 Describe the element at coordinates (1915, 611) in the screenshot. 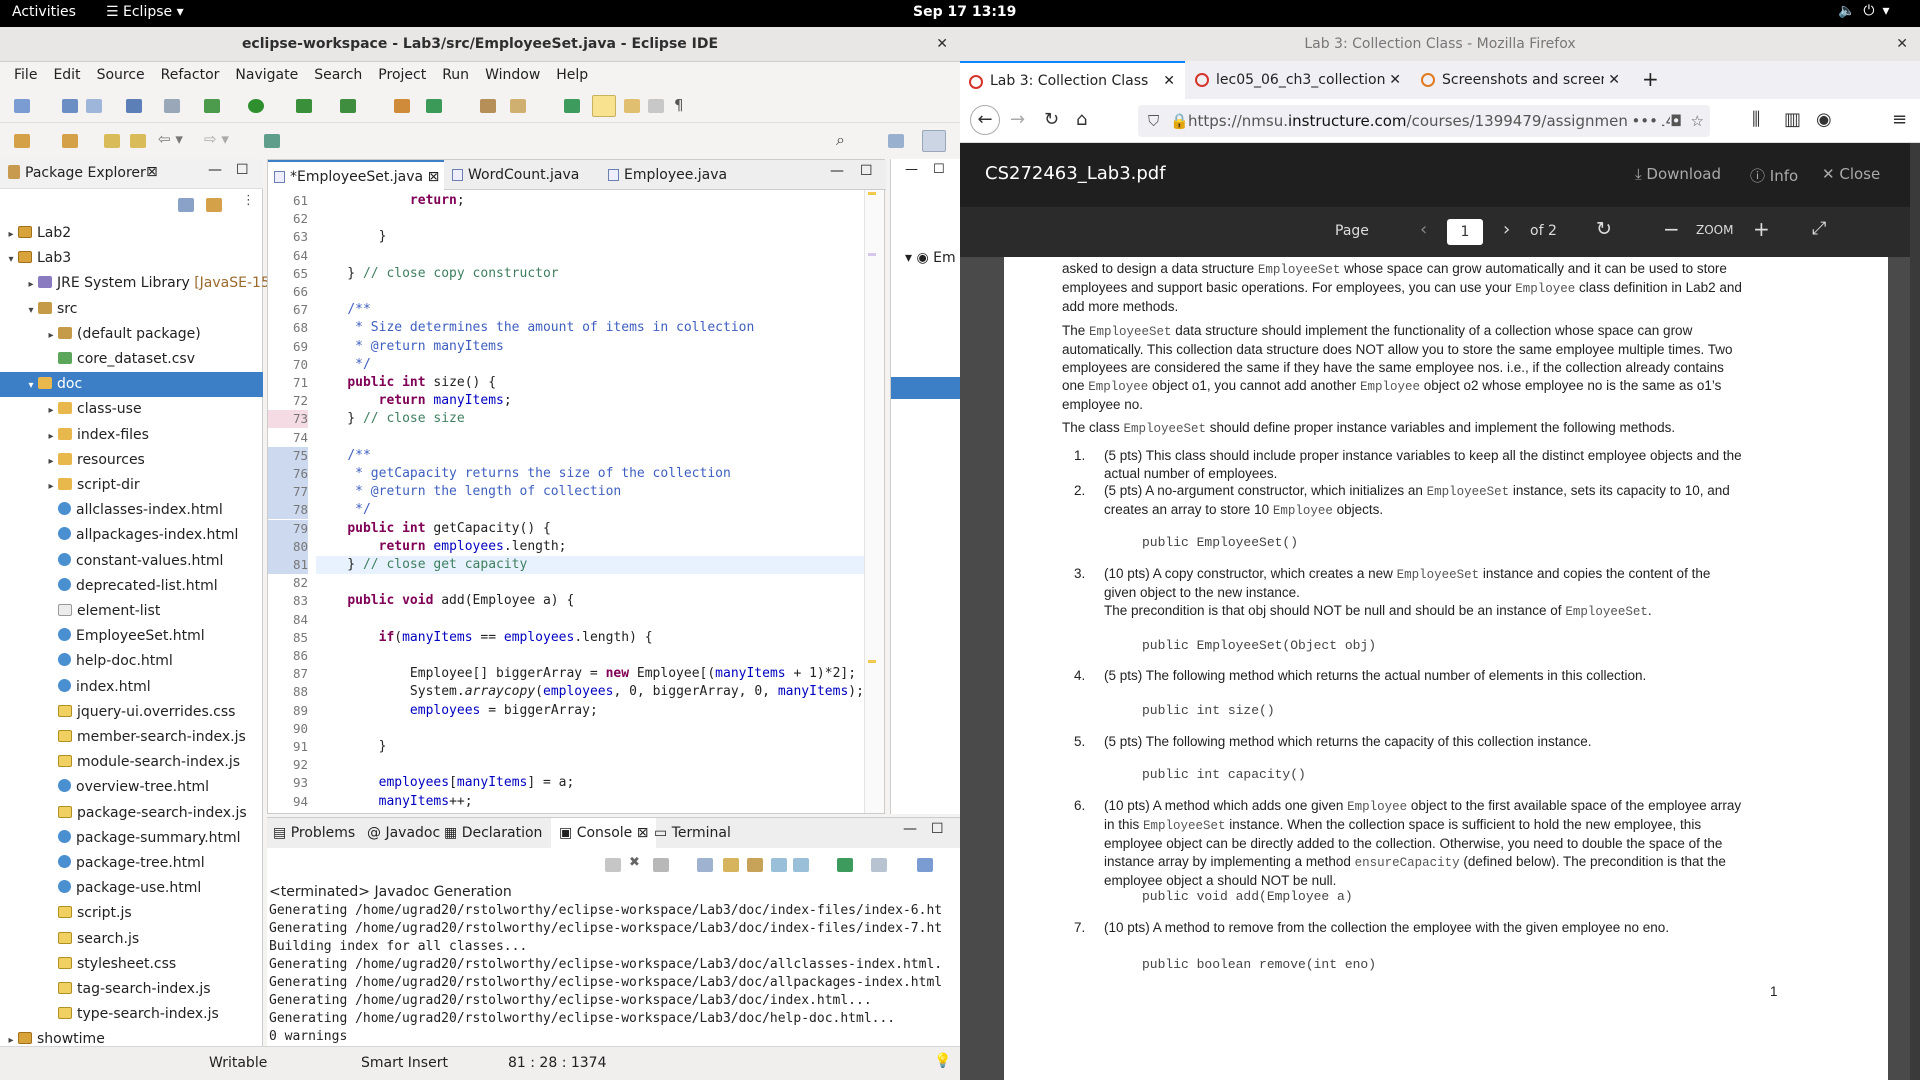

I see `pdf-scrollbar` at that location.